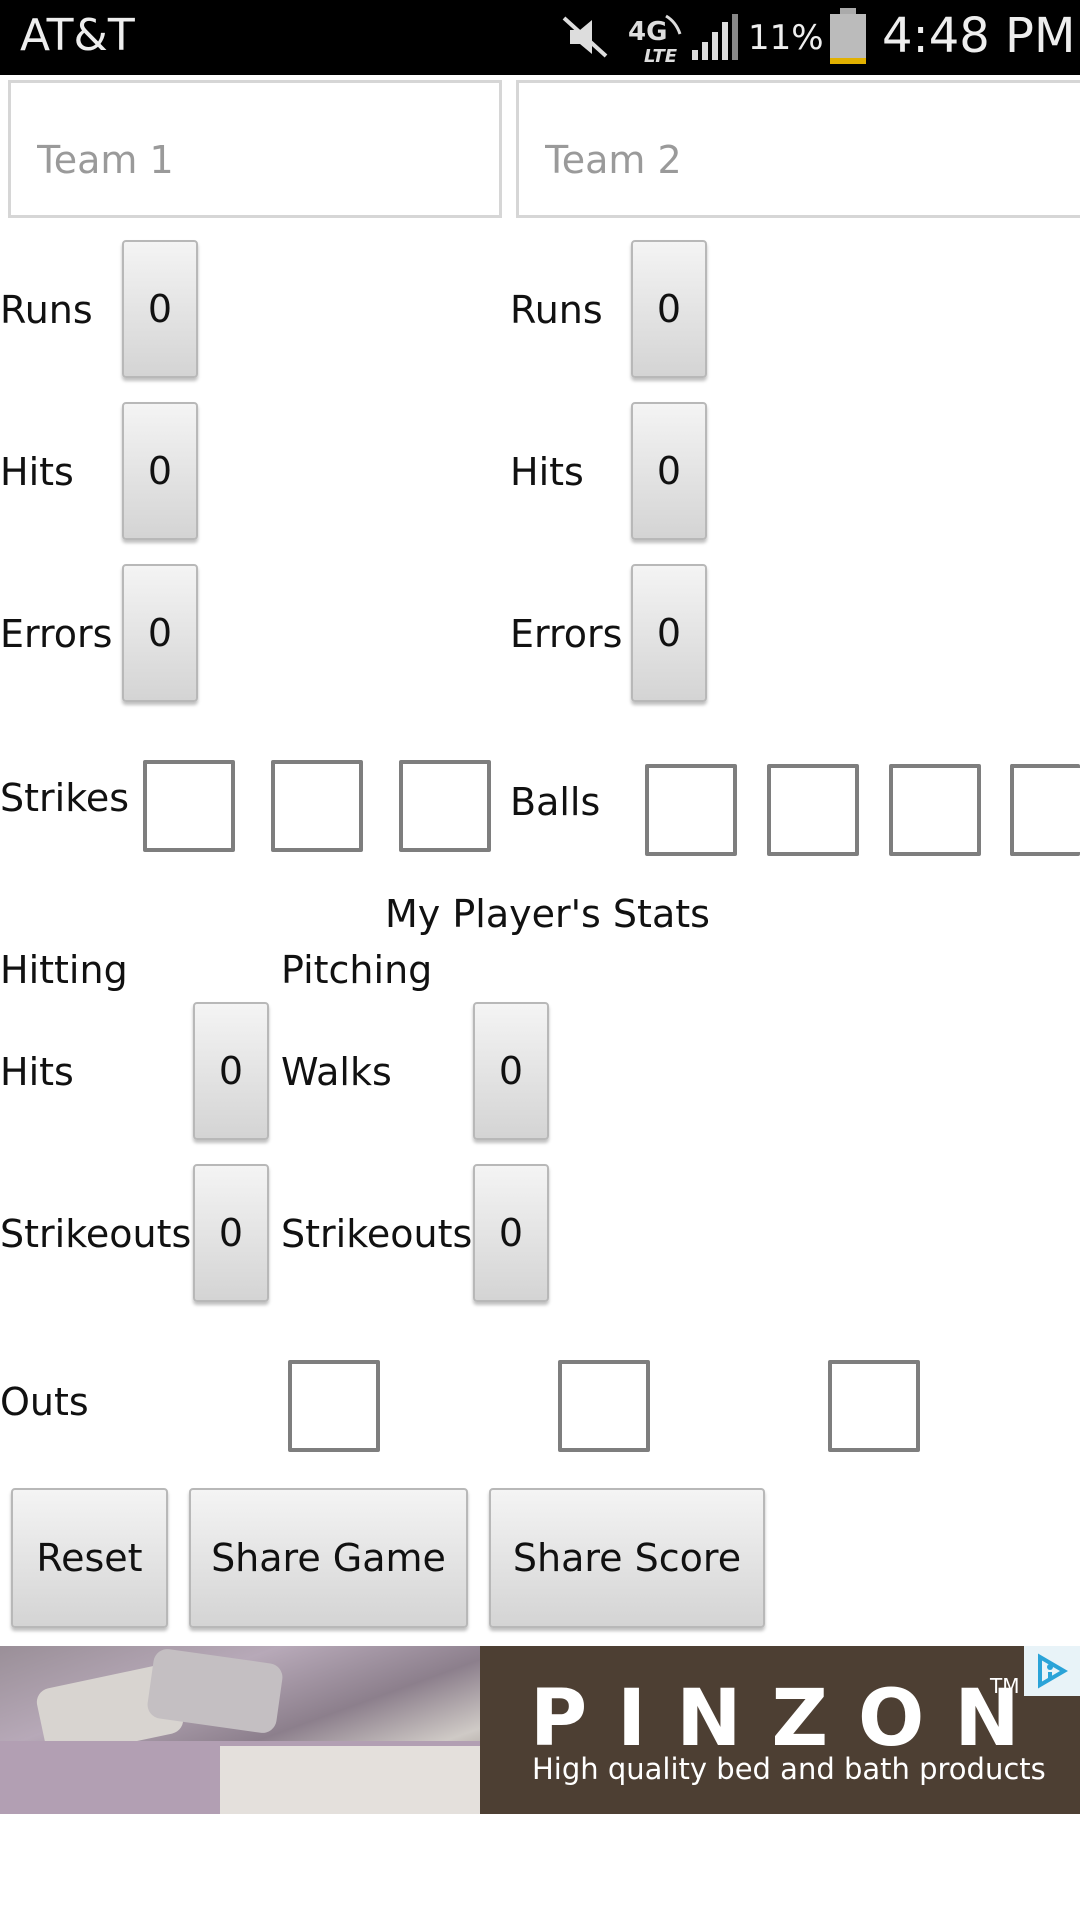  Describe the element at coordinates (540, 37) in the screenshot. I see `status-bar: AT&T 4G LTE 11% 4:48 PM` at that location.